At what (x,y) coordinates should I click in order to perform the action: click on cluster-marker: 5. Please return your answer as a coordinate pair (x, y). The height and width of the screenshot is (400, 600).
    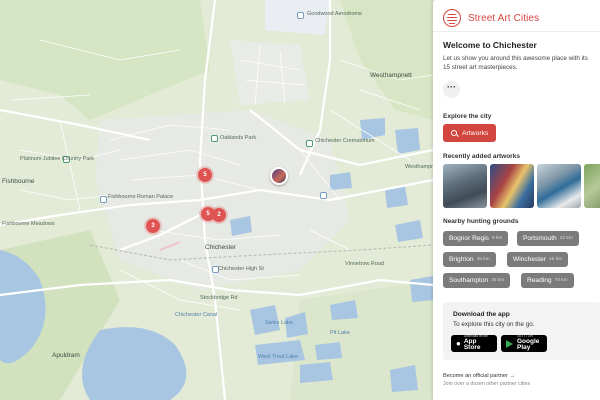
    Looking at the image, I should click on (205, 175).